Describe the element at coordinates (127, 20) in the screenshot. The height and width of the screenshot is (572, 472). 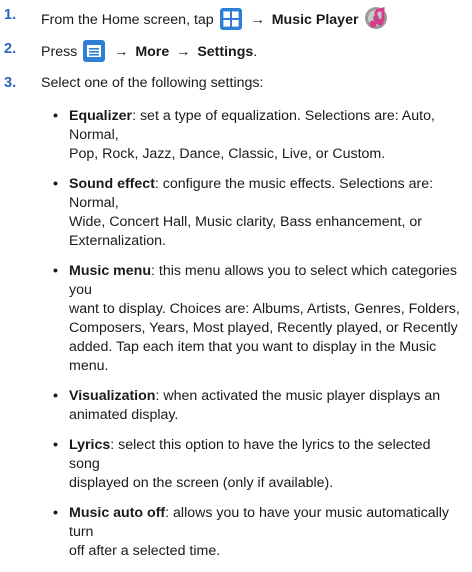
I see `step-text-lead: From the Home screen, tap` at that location.